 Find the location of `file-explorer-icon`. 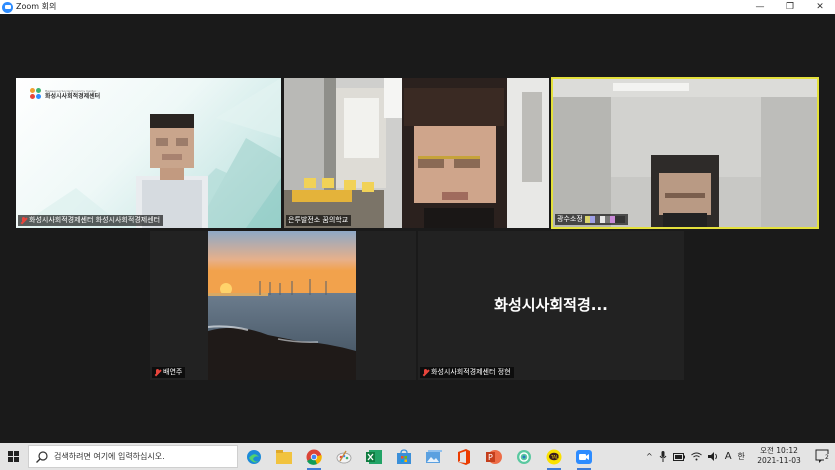

file-explorer-icon is located at coordinates (284, 457).